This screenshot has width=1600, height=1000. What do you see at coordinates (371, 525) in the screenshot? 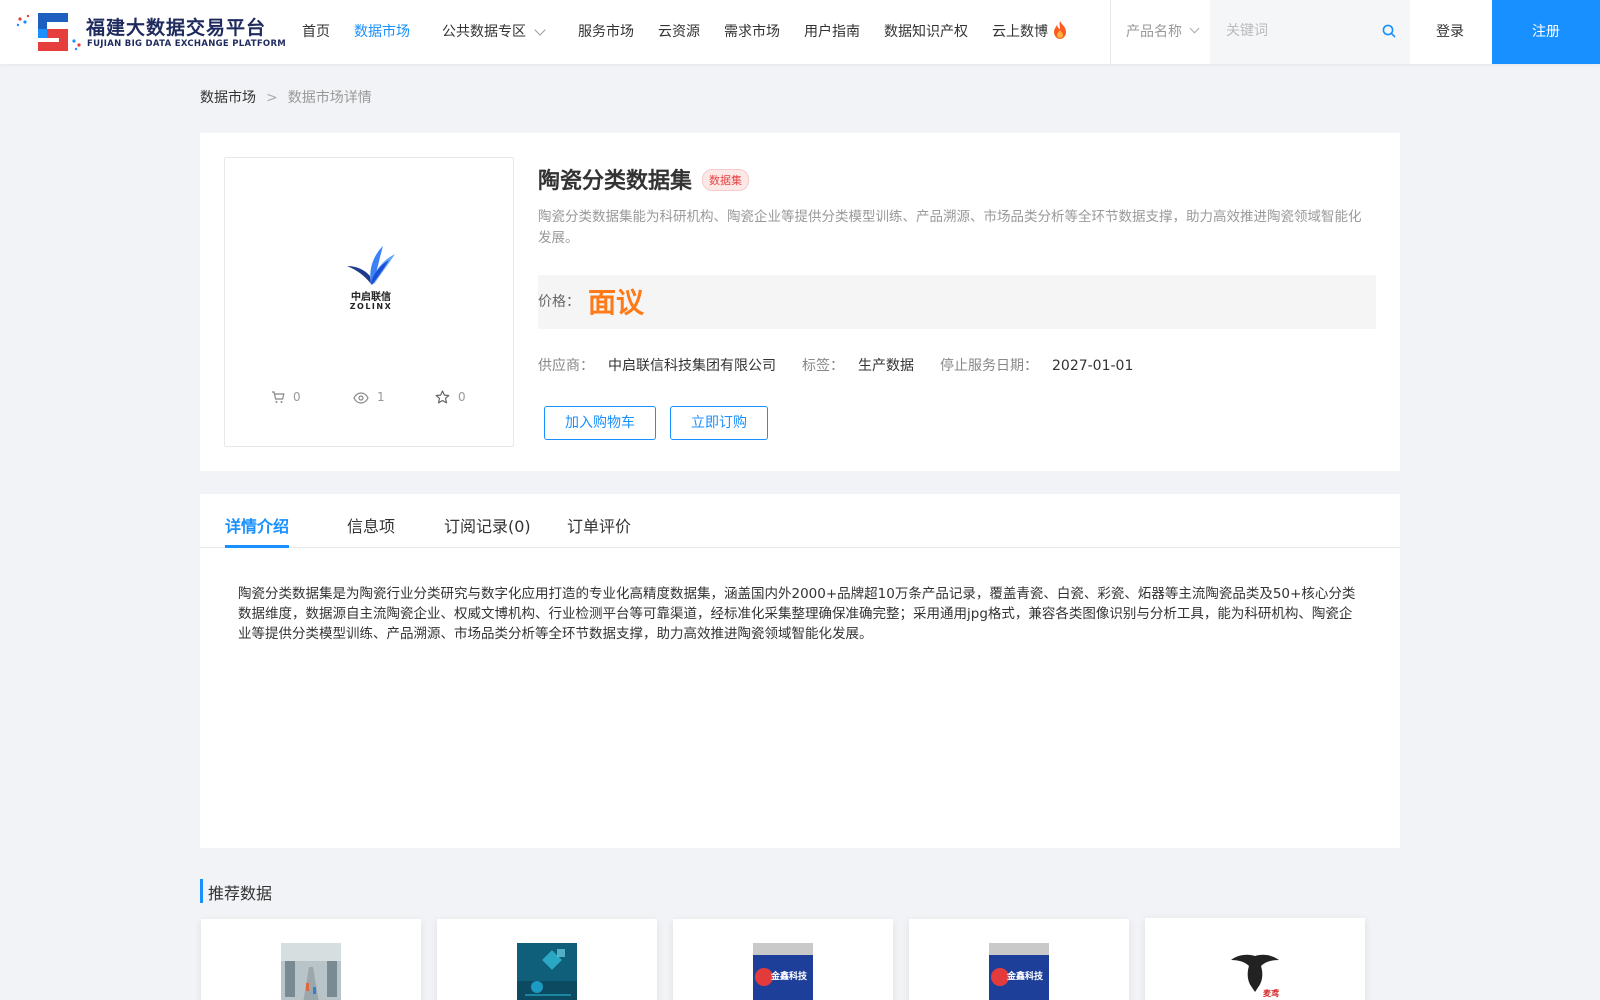
I see `tab-info-items: 信息项` at bounding box center [371, 525].